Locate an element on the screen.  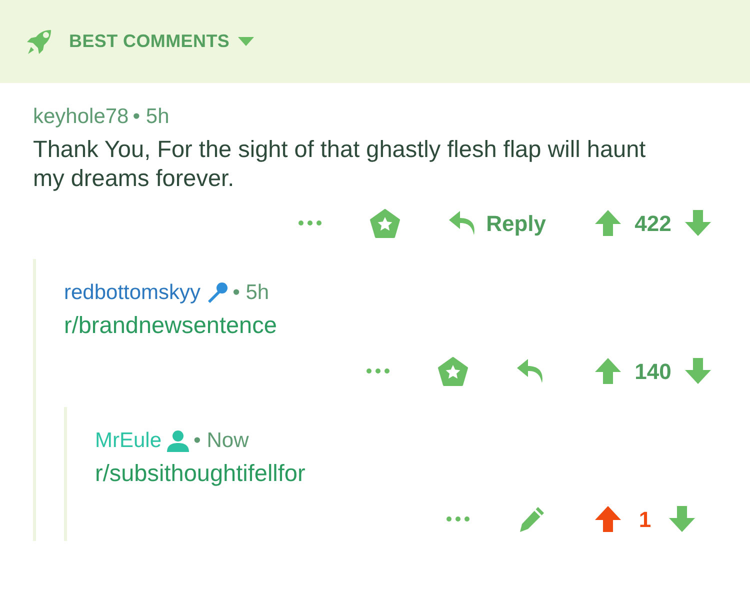
vote-score: 422 is located at coordinates (653, 224).